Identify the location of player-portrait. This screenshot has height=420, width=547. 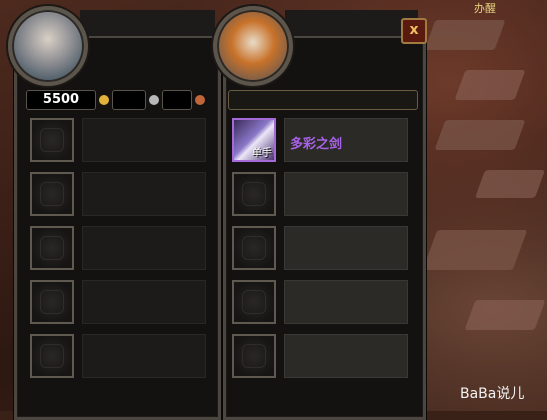
(48, 46).